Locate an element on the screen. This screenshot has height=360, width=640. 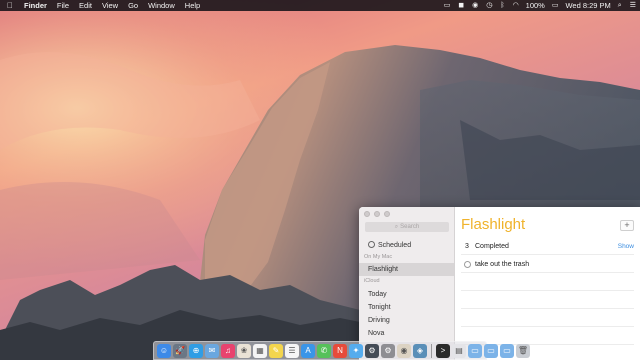
sidebar-item-nova: Nova is located at coordinates (406, 333).